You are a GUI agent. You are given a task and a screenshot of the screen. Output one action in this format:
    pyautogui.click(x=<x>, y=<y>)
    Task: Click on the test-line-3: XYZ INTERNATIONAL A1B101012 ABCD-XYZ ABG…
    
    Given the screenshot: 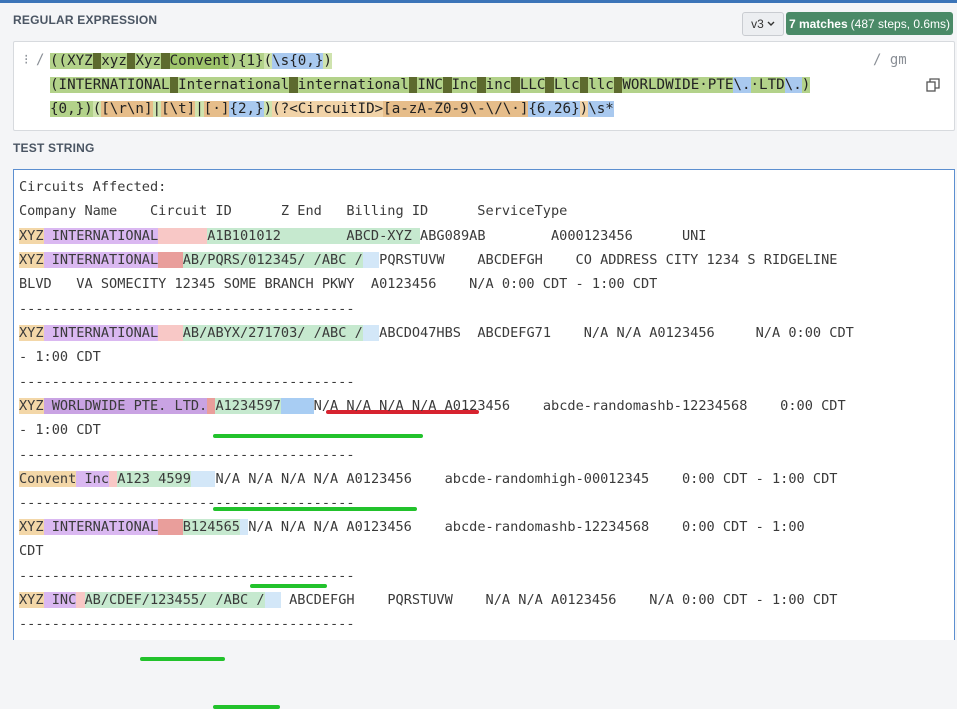 What is the action you would take?
    pyautogui.click(x=363, y=236)
    